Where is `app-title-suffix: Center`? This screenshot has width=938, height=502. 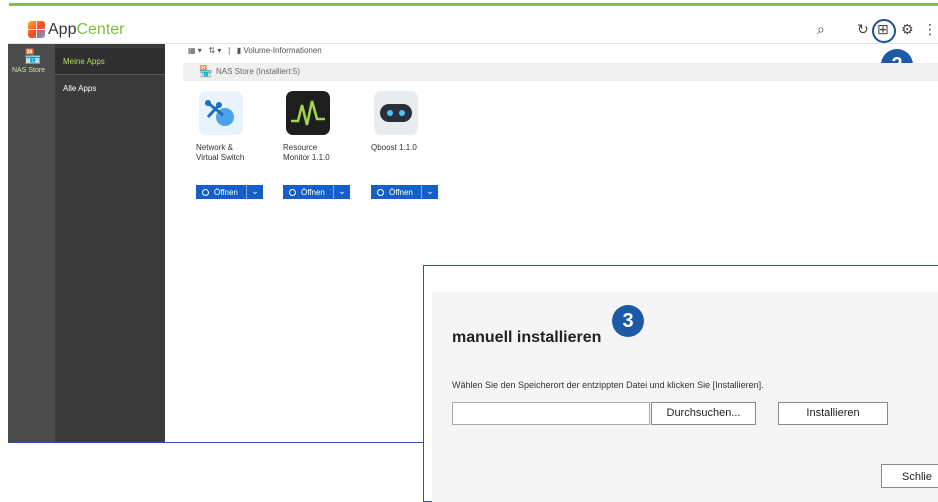
app-title-suffix: Center is located at coordinates (100, 29).